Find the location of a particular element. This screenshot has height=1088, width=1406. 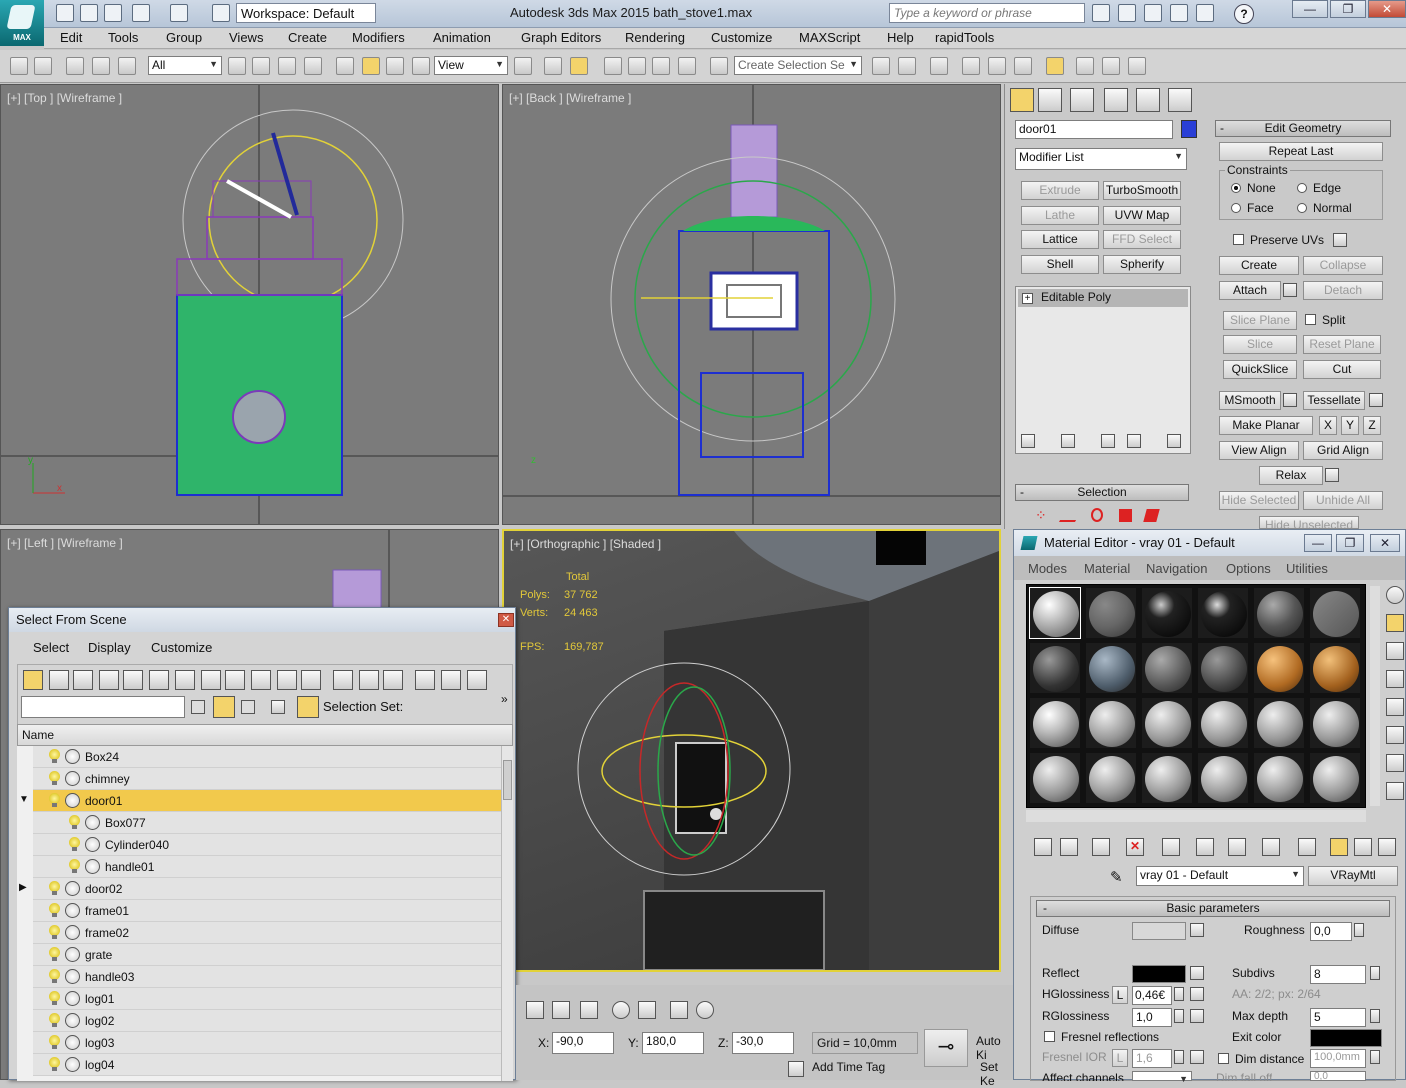

container-icon is located at coordinates (679, 1010).